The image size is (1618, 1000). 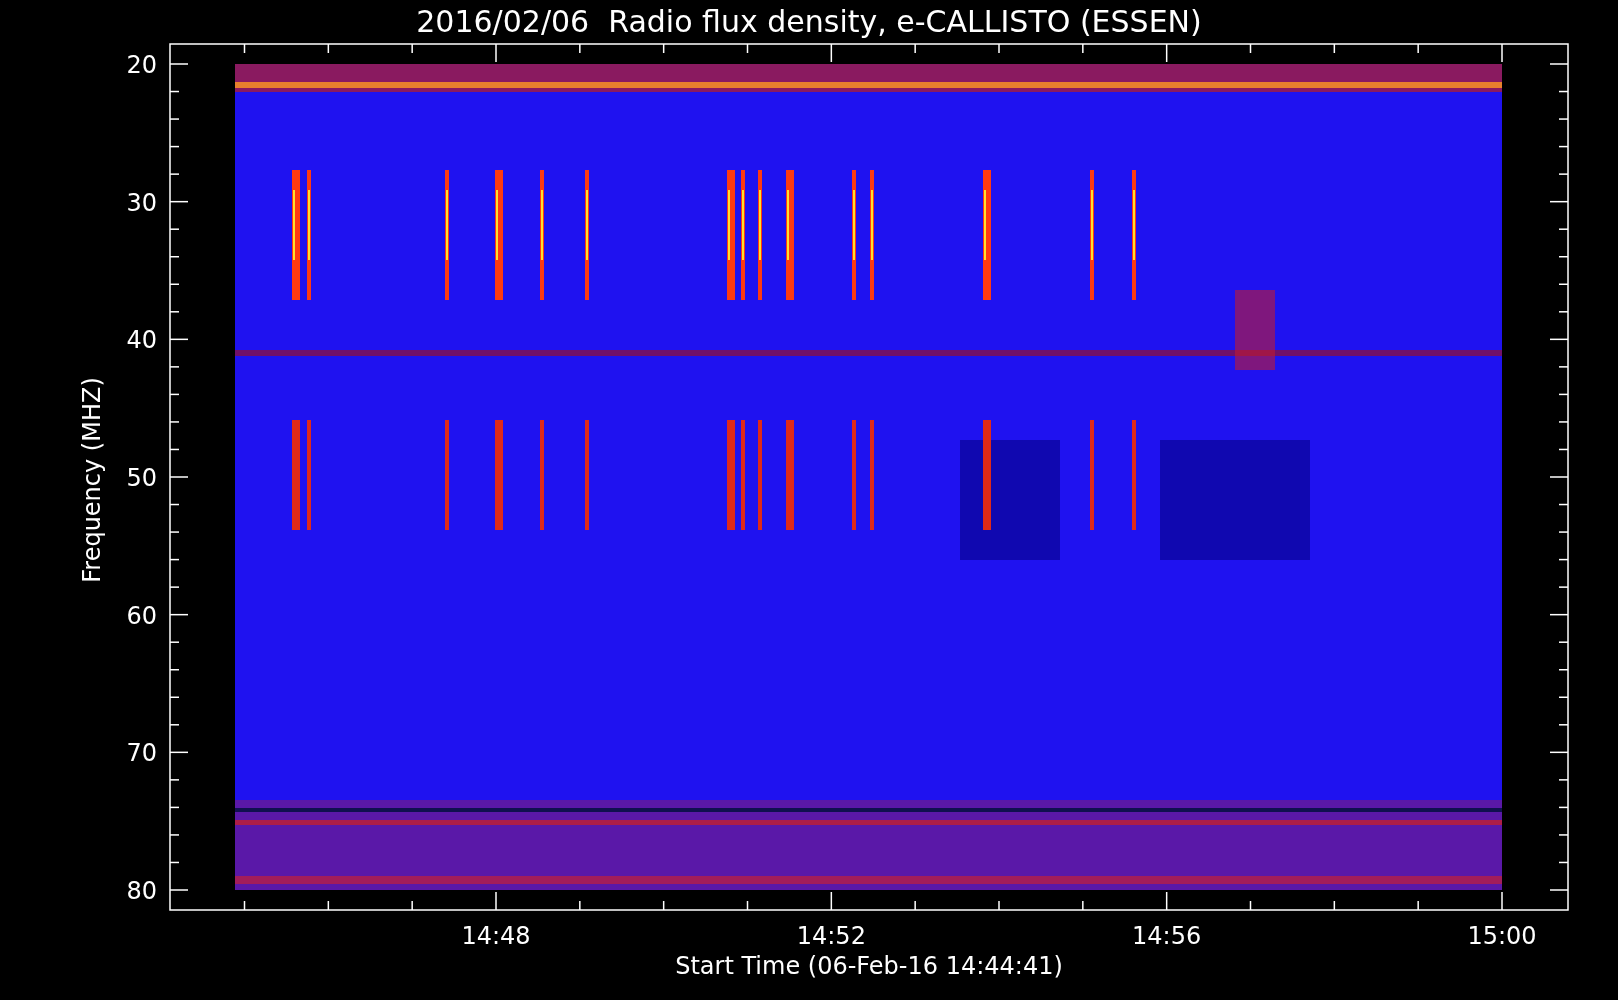 What do you see at coordinates (1502, 936) in the screenshot?
I see `x-tick-label: 15:00` at bounding box center [1502, 936].